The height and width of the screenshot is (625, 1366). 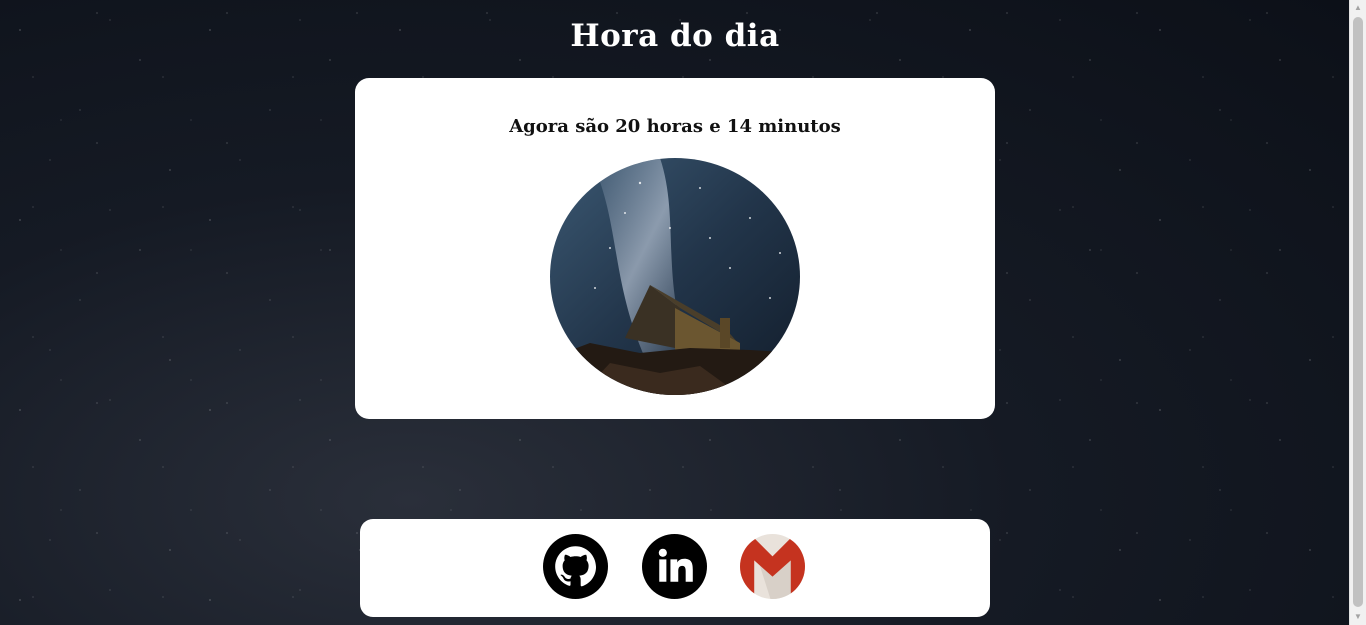 I want to click on scroll-thumb, so click(x=1358, y=312).